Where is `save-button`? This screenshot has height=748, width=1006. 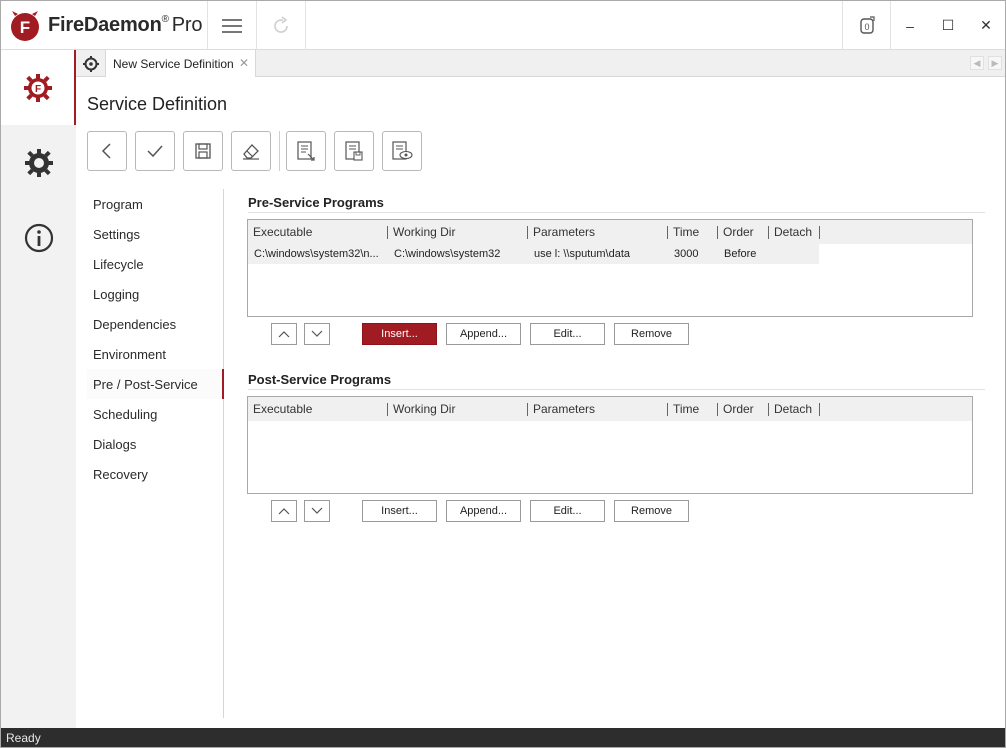 save-button is located at coordinates (203, 151).